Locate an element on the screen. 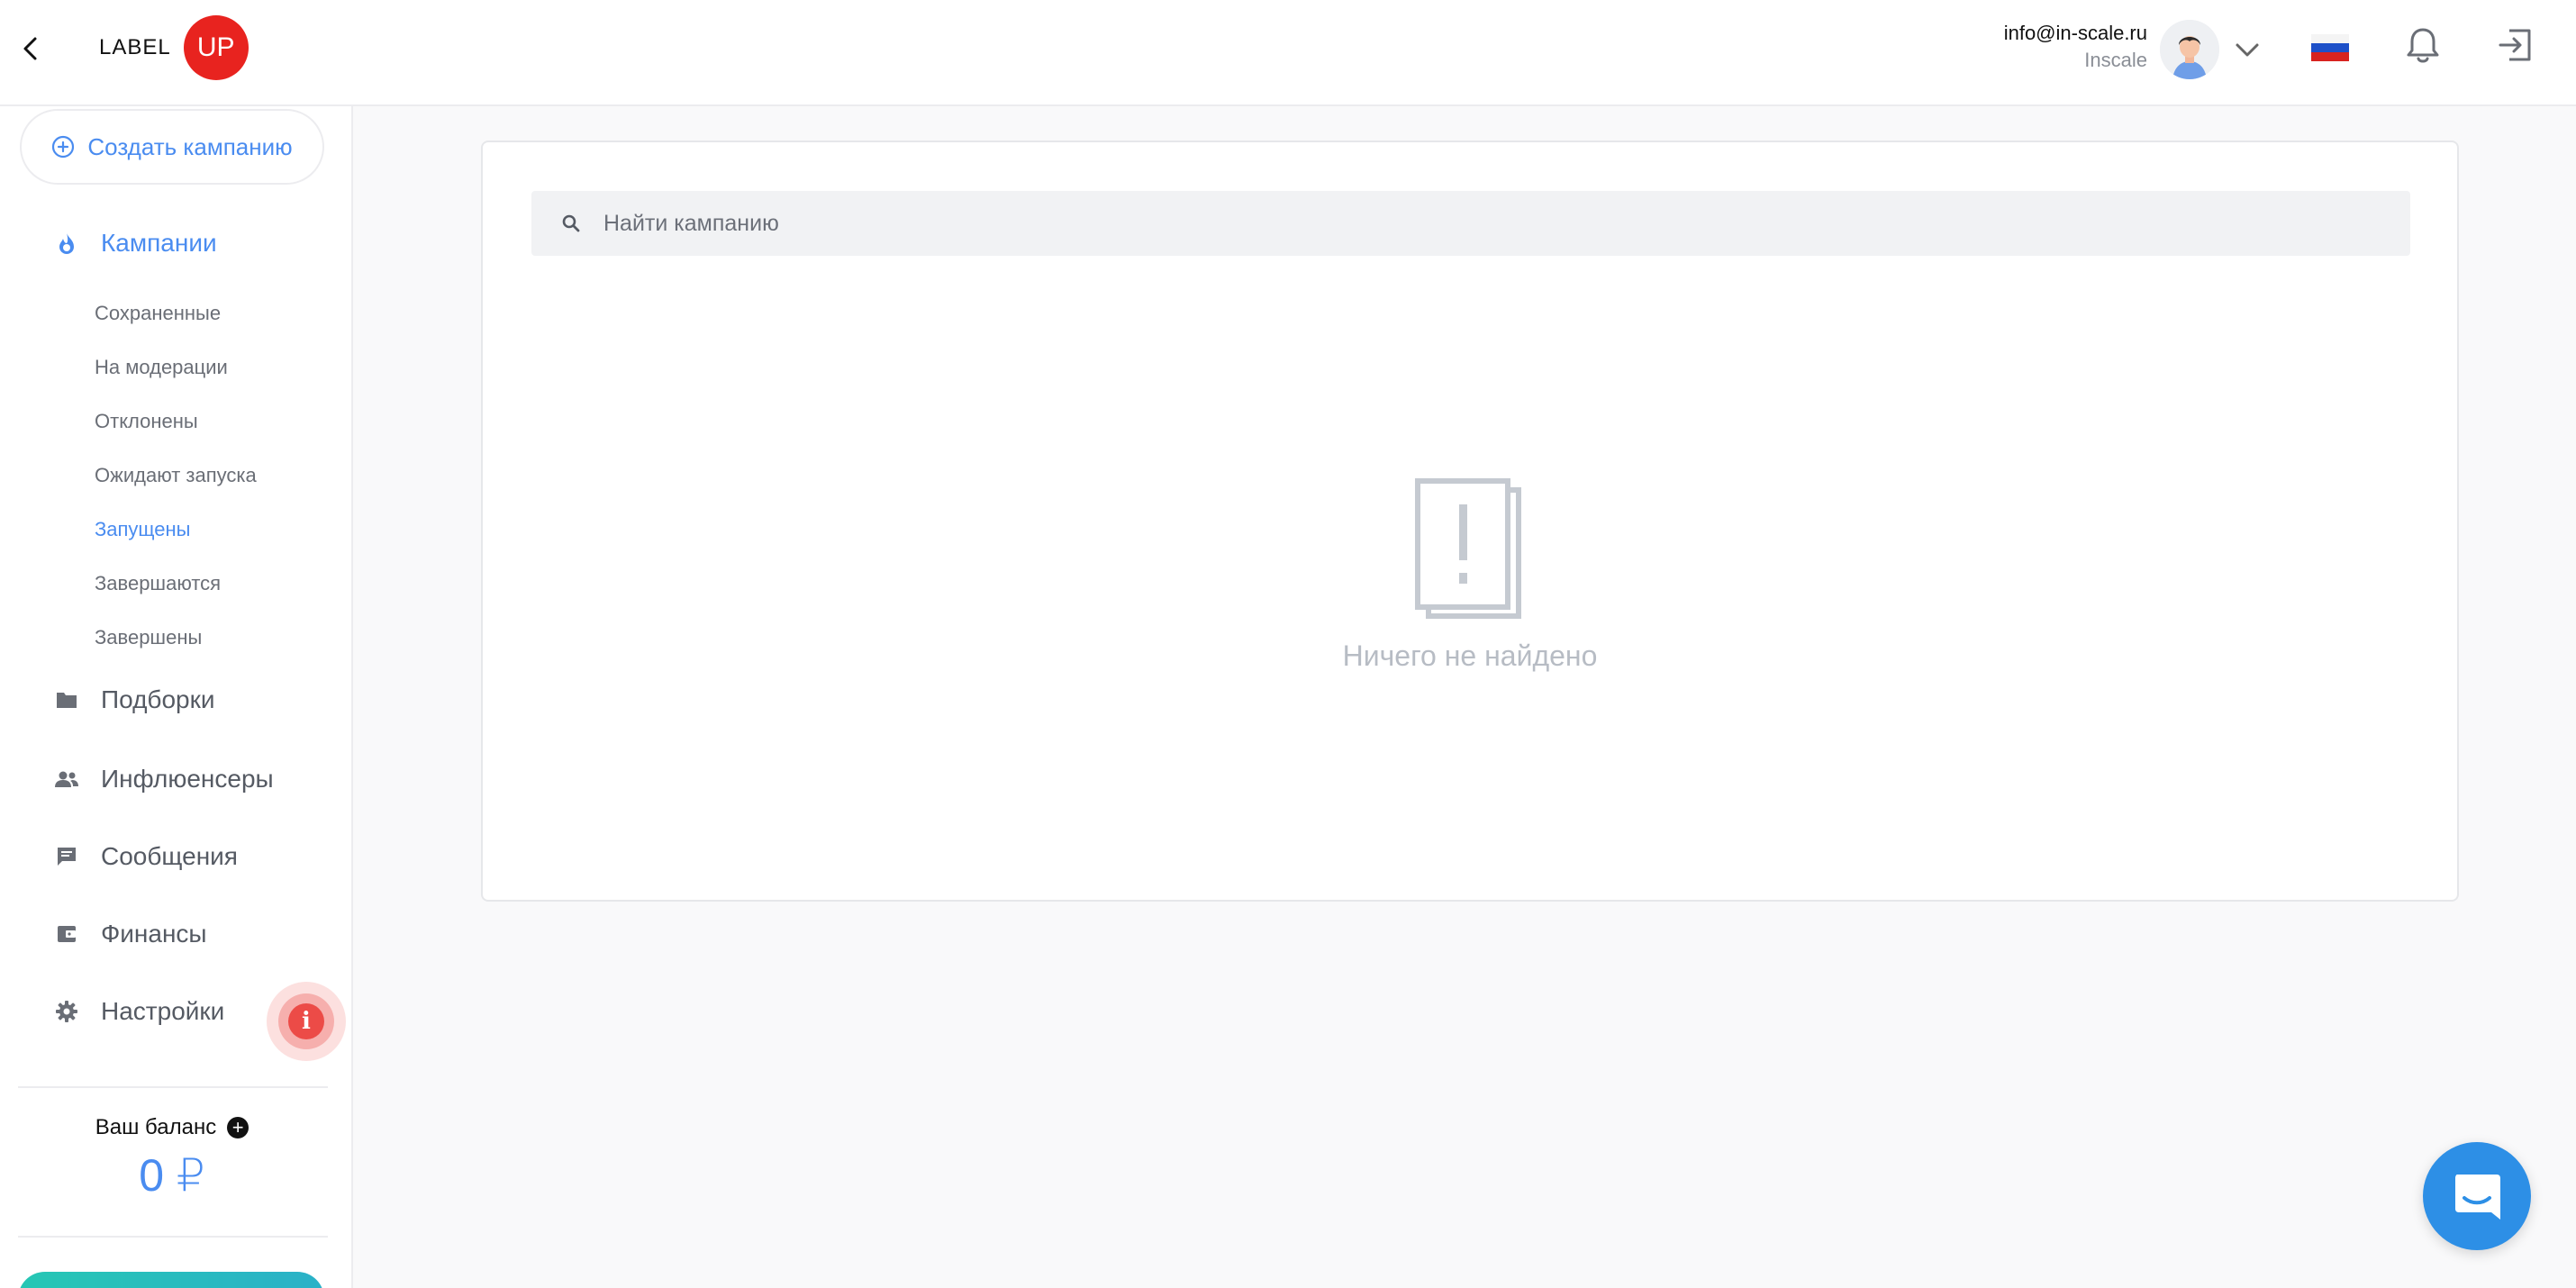 The image size is (2576, 1288). sidebar-item-label: Кампании is located at coordinates (159, 243).